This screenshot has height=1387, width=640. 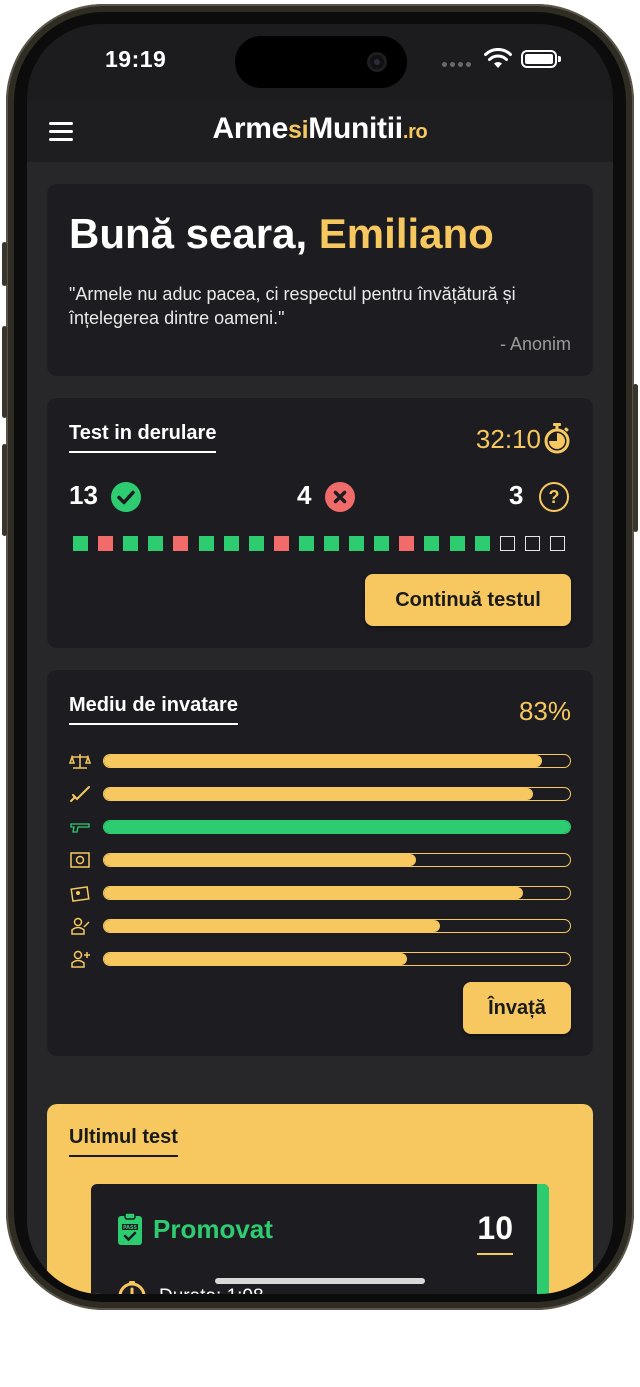 I want to click on rifle-icon, so click(x=80, y=794).